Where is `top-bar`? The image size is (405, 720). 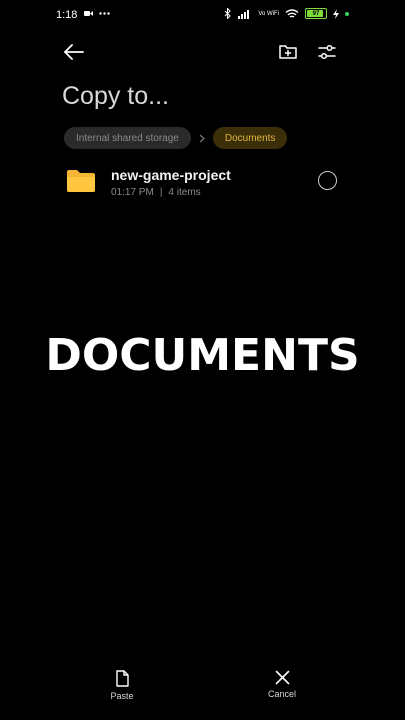
top-bar is located at coordinates (202, 52).